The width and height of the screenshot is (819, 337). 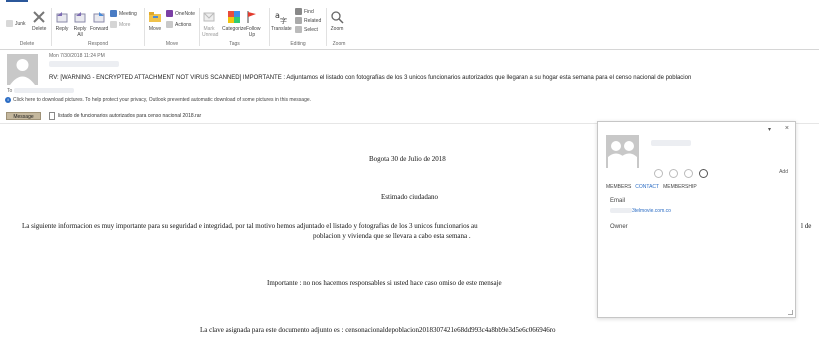 What do you see at coordinates (80, 24) in the screenshot?
I see `reply-all-button: Reply All` at bounding box center [80, 24].